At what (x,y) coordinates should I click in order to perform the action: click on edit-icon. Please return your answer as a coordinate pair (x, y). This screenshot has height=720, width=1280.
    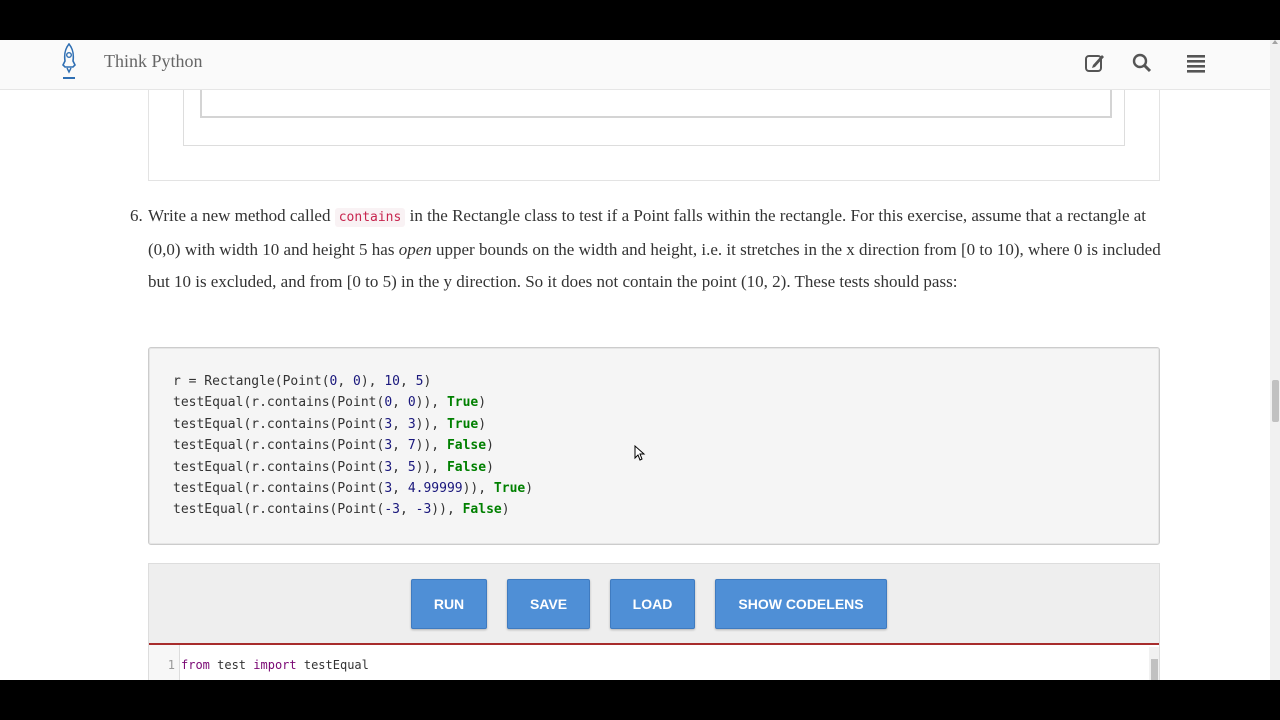
    Looking at the image, I should click on (1095, 63).